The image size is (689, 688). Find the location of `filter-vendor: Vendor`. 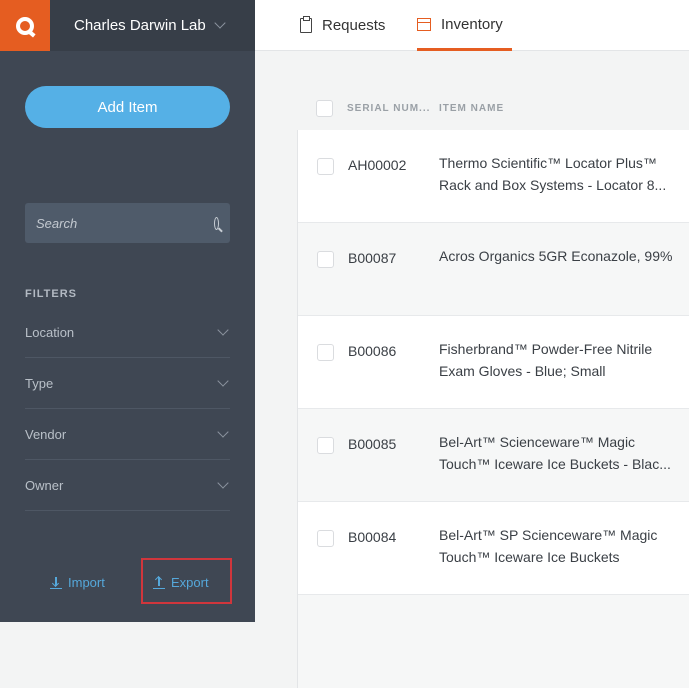

filter-vendor: Vendor is located at coordinates (127, 434).